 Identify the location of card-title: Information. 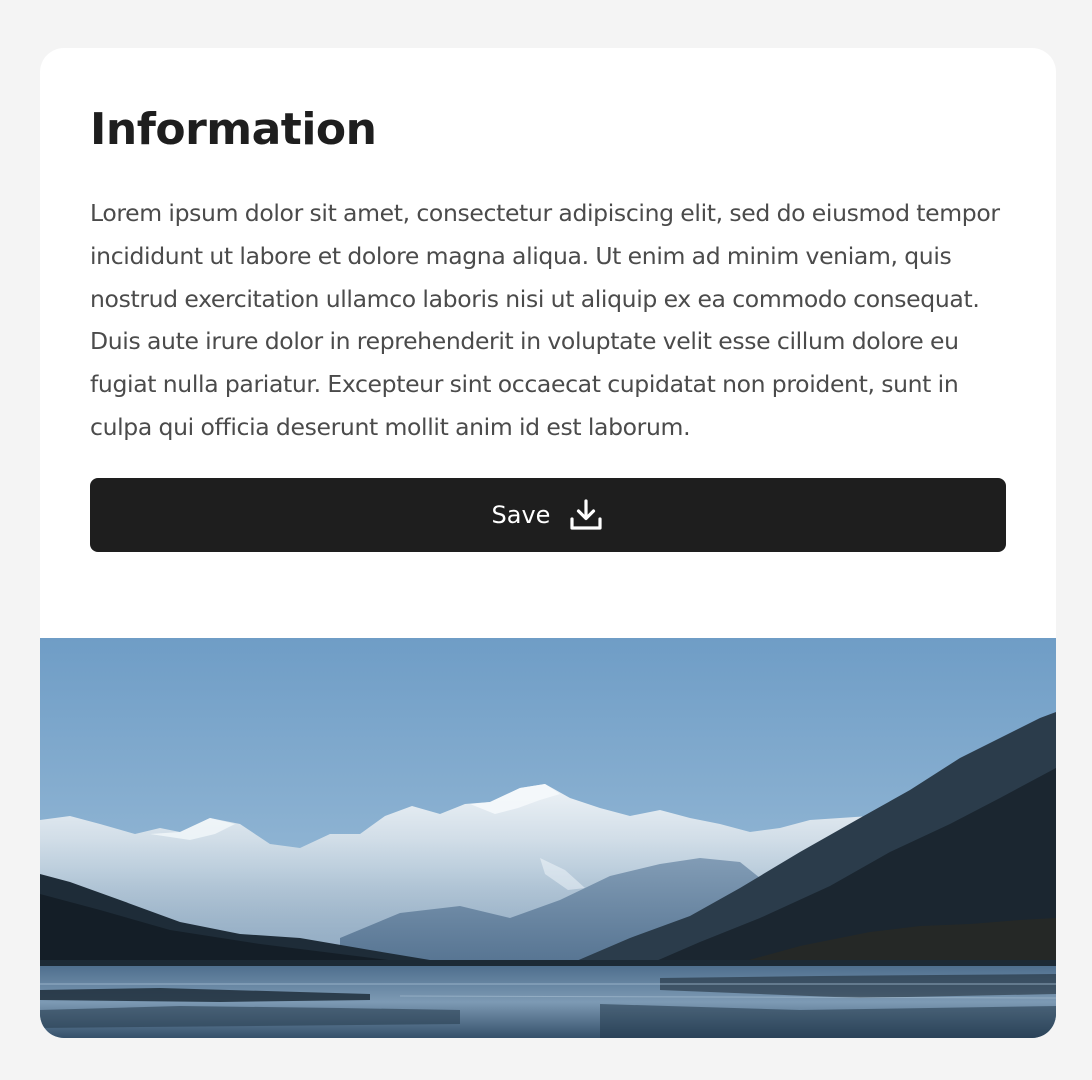
(233, 129).